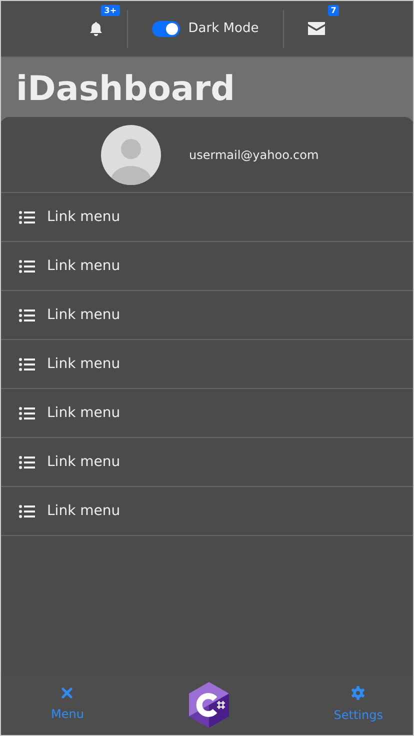 The image size is (414, 736). Describe the element at coordinates (223, 29) in the screenshot. I see `dark-mode-label: Dark Mode` at that location.